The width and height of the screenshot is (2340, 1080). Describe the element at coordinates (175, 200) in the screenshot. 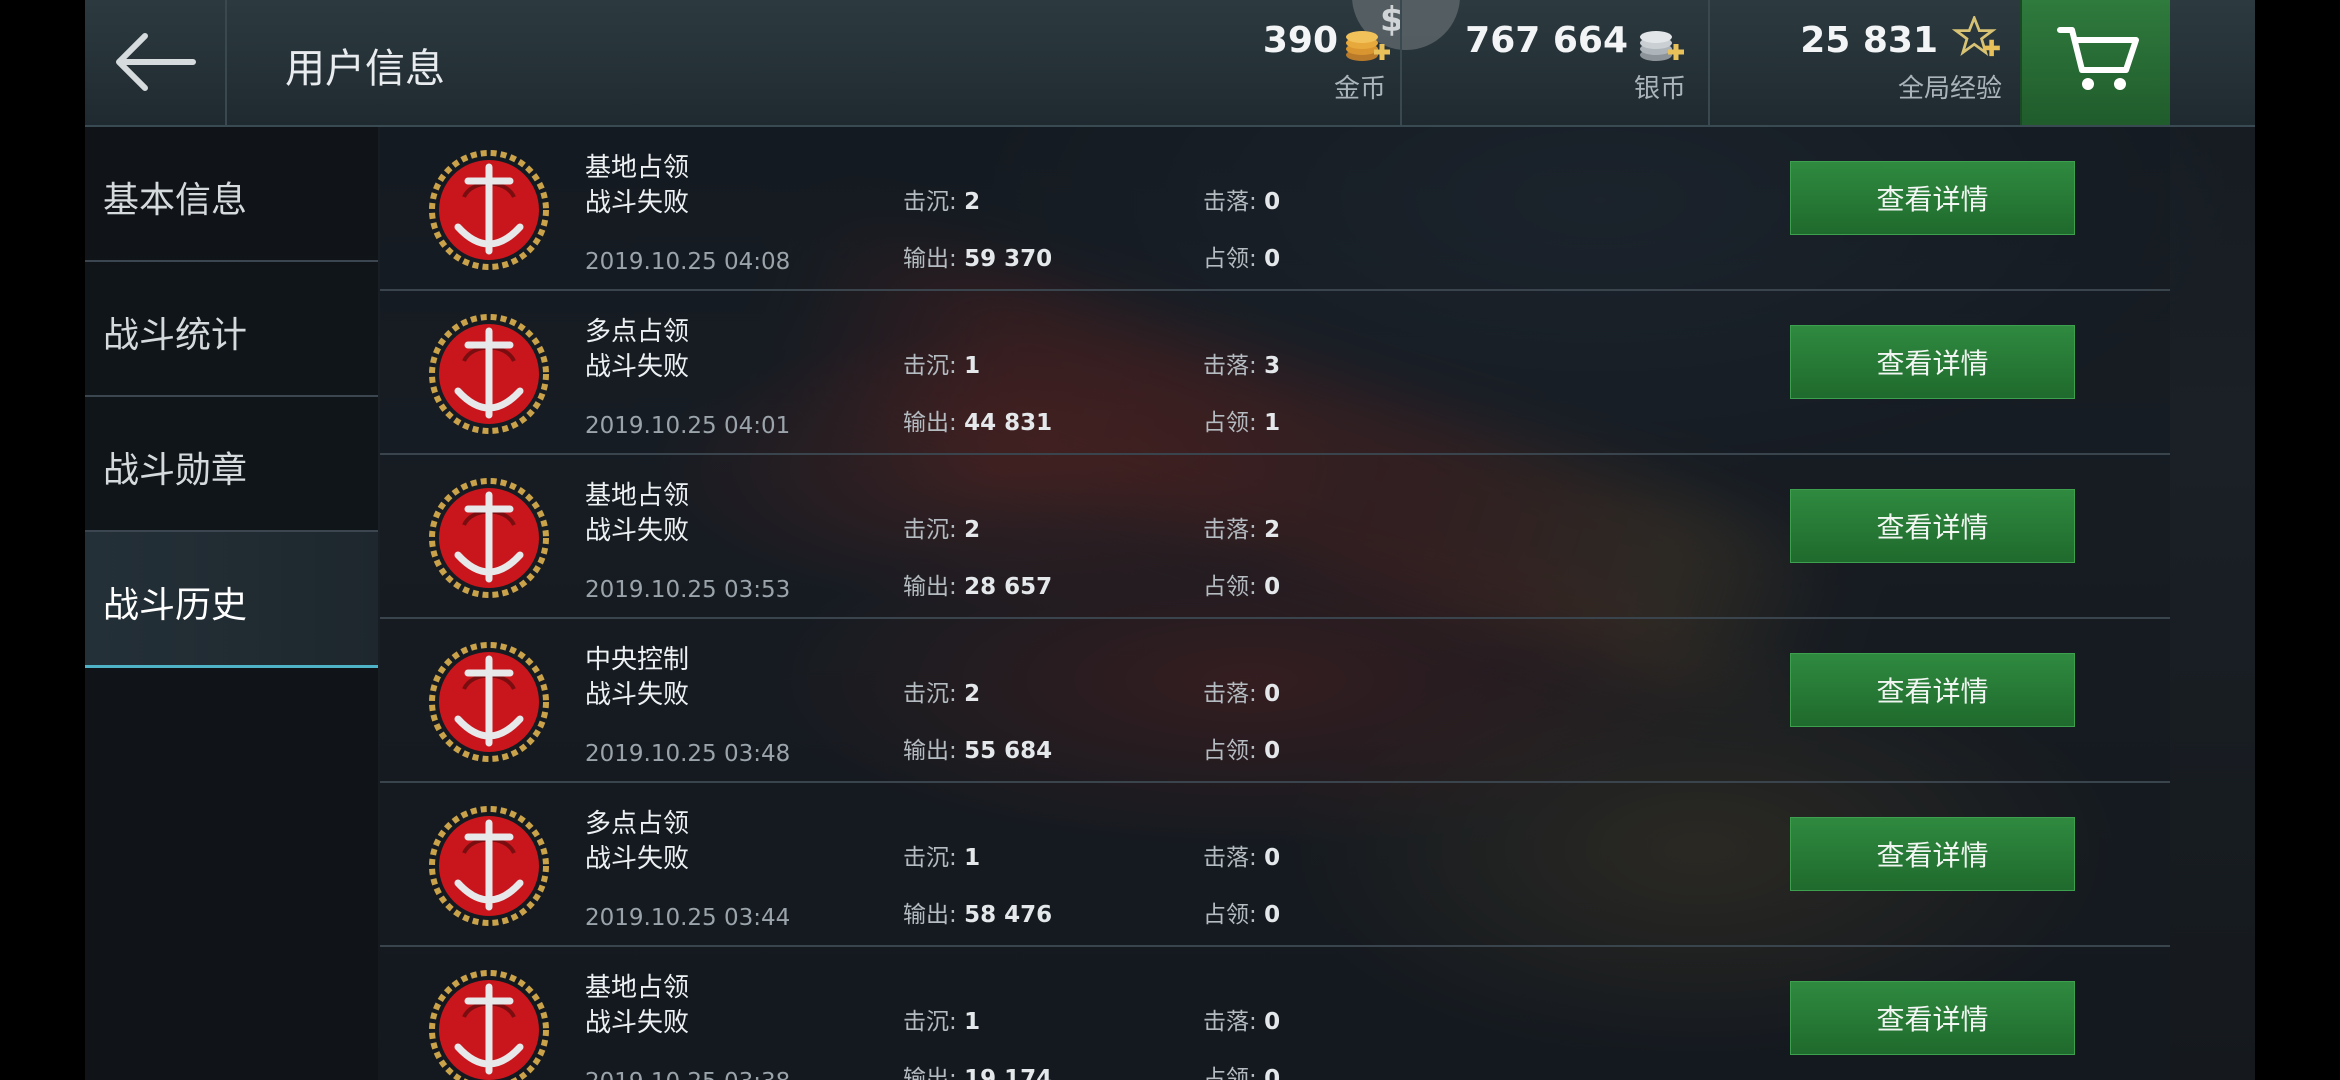

I see `sidebar-item-label: 基本信息` at that location.